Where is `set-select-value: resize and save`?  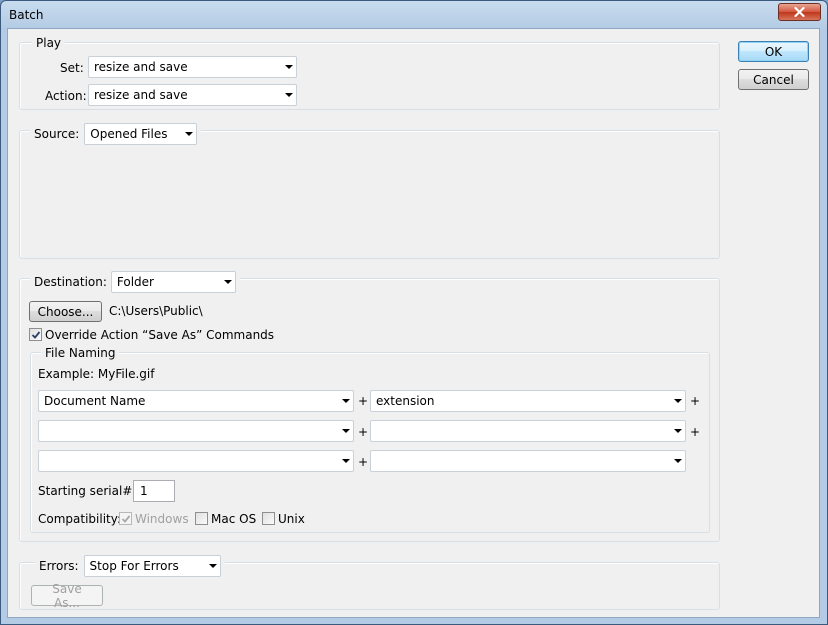 set-select-value: resize and save is located at coordinates (141, 67).